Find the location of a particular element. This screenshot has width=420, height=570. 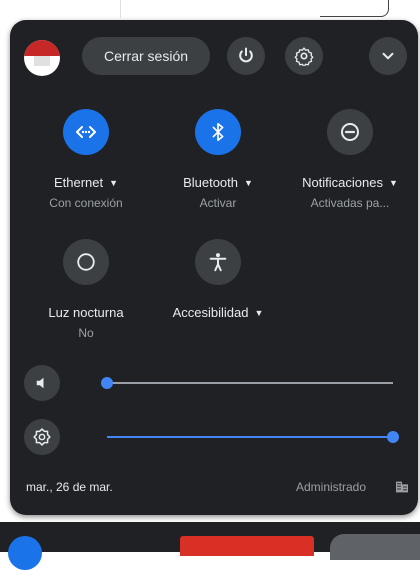

feature-ethernet: Ethernet ▼ Con conexión is located at coordinates (86, 159).